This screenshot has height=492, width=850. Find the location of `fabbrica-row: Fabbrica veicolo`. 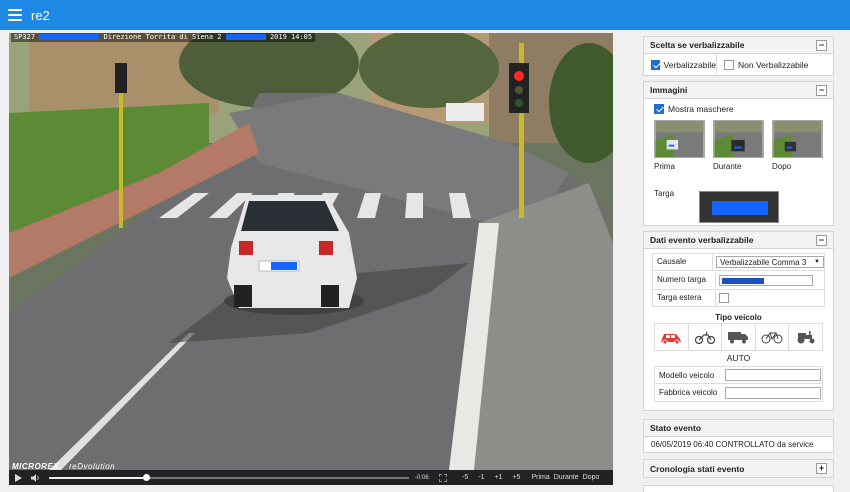

fabbrica-row: Fabbrica veicolo is located at coordinates (738, 393).